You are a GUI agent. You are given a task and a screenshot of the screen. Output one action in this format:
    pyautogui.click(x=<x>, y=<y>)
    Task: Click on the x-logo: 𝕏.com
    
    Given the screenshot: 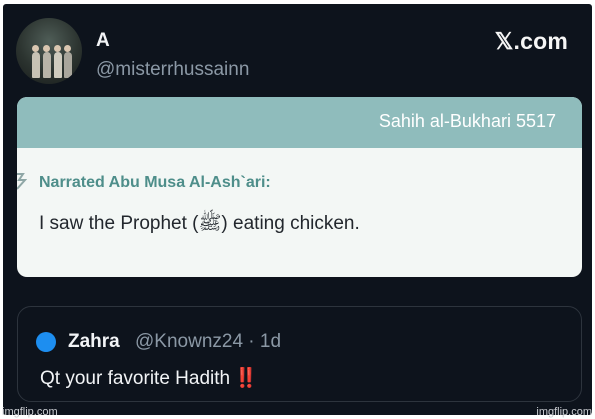 What is the action you would take?
    pyautogui.click(x=531, y=41)
    